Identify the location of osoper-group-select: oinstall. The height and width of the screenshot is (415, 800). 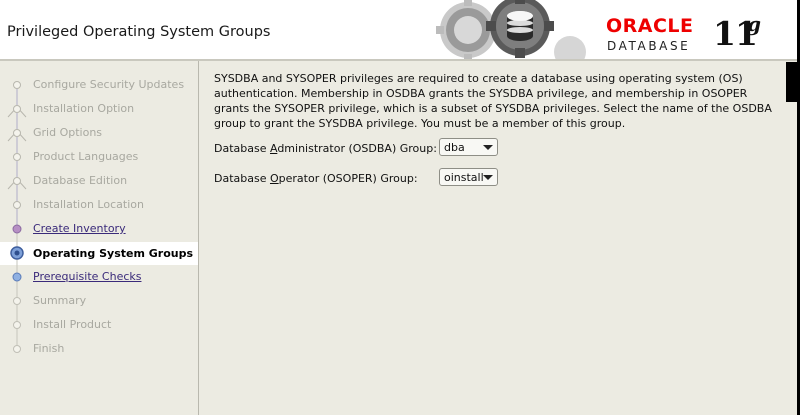
(468, 177).